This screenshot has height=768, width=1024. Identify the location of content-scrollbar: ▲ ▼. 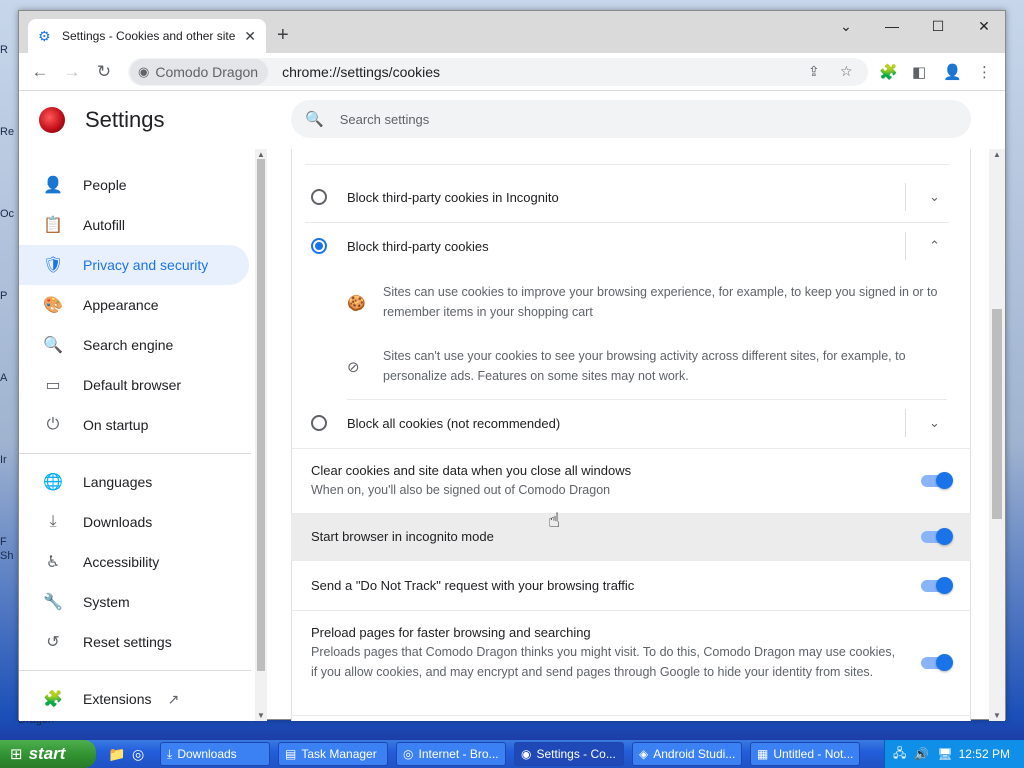
(997, 435).